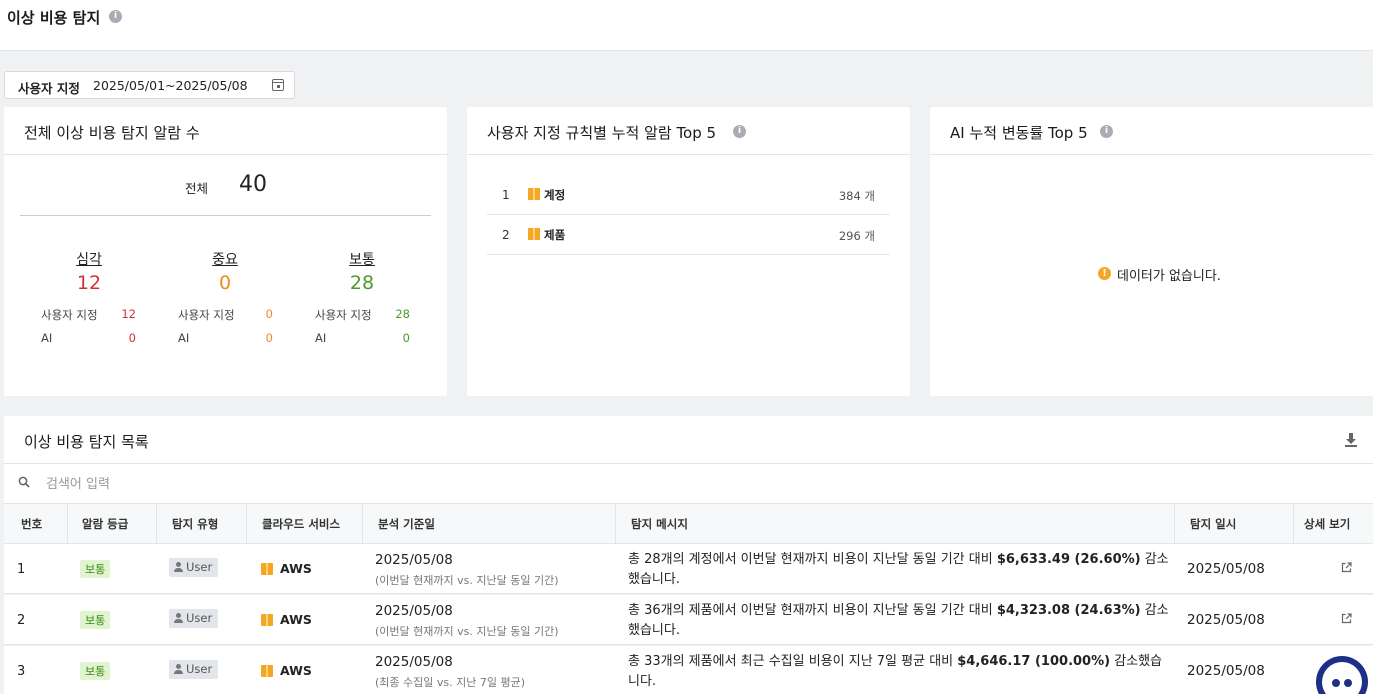 The width and height of the screenshot is (1373, 694). Describe the element at coordinates (406, 524) in the screenshot. I see `column-header: 분석 기준일` at that location.